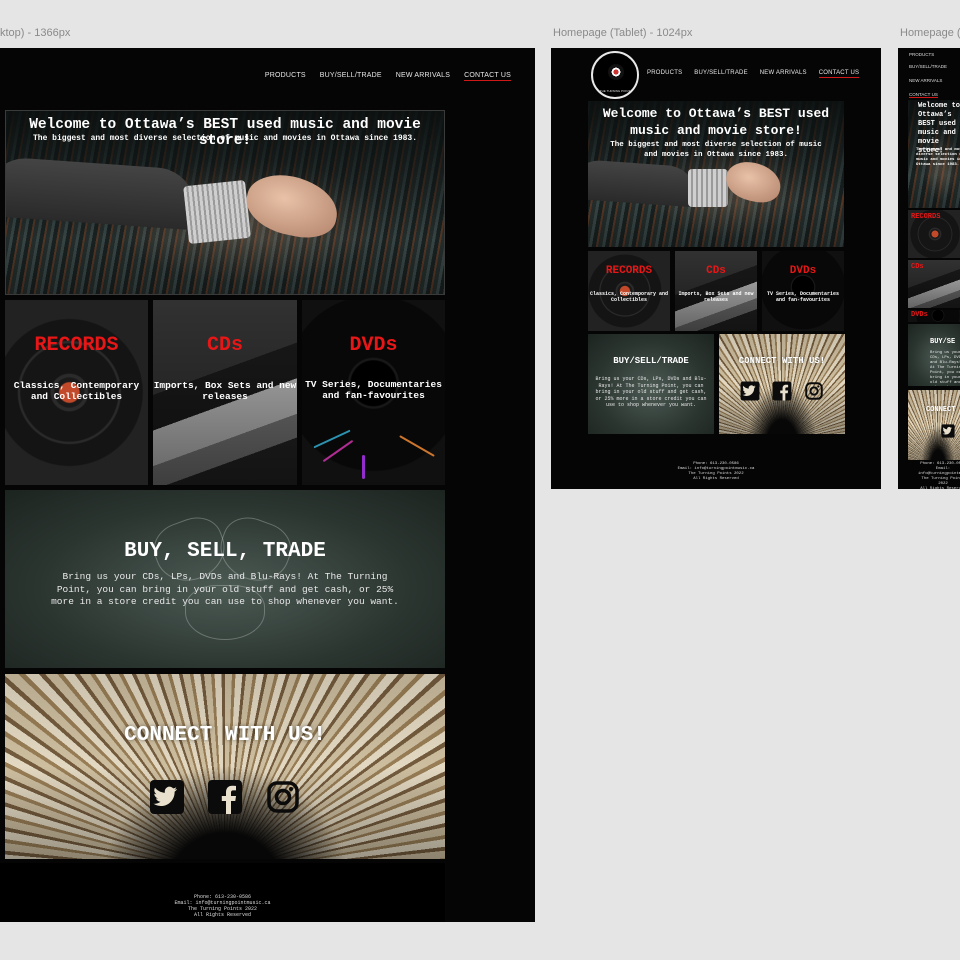  Describe the element at coordinates (934, 234) in the screenshot. I see `category-records: RECORDS` at that location.